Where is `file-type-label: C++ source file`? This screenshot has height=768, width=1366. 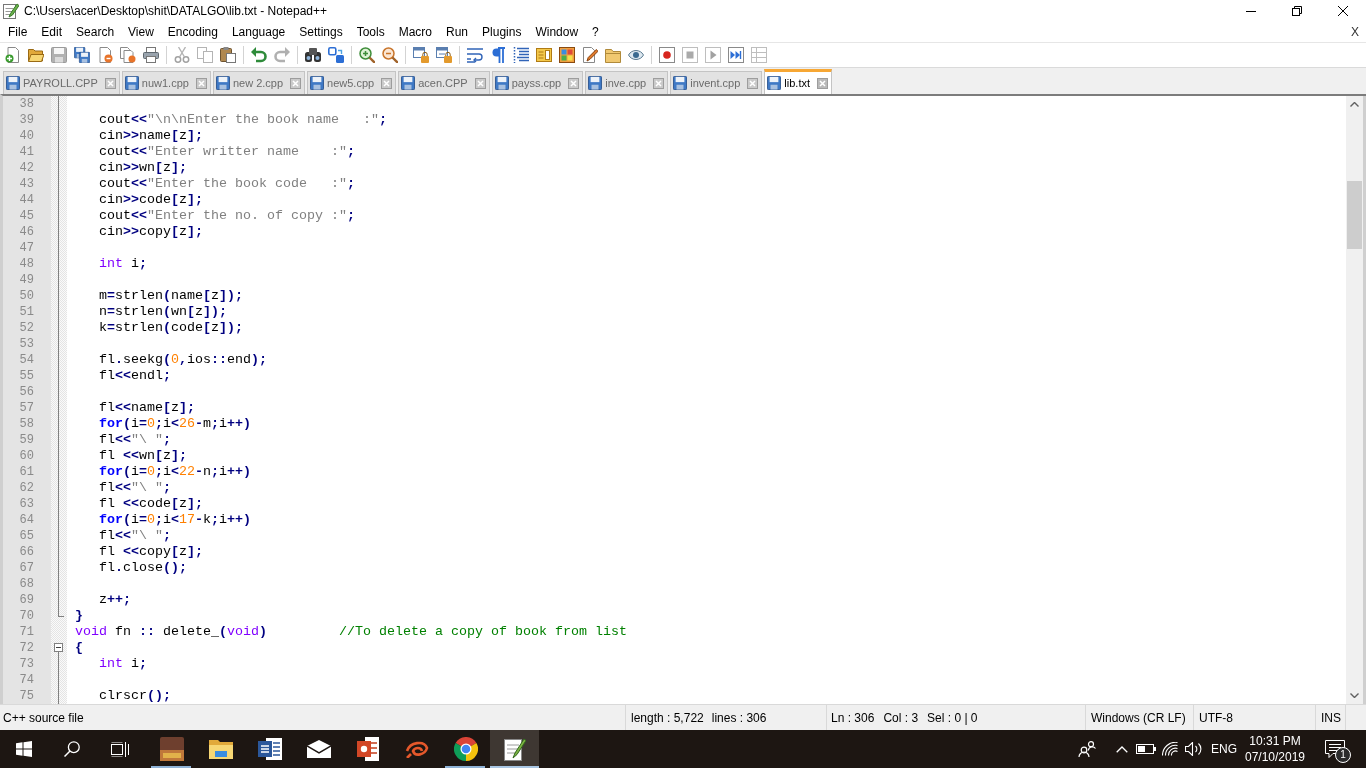 file-type-label: C++ source file is located at coordinates (43, 717).